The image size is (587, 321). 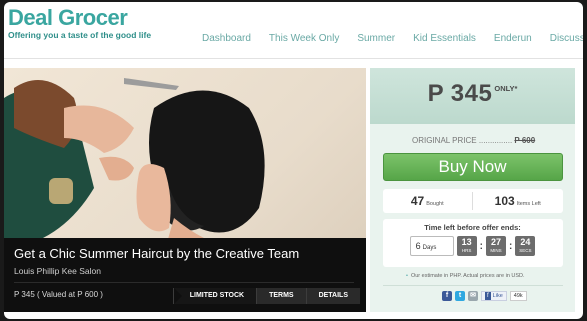 I want to click on like-count: 49k, so click(x=518, y=296).